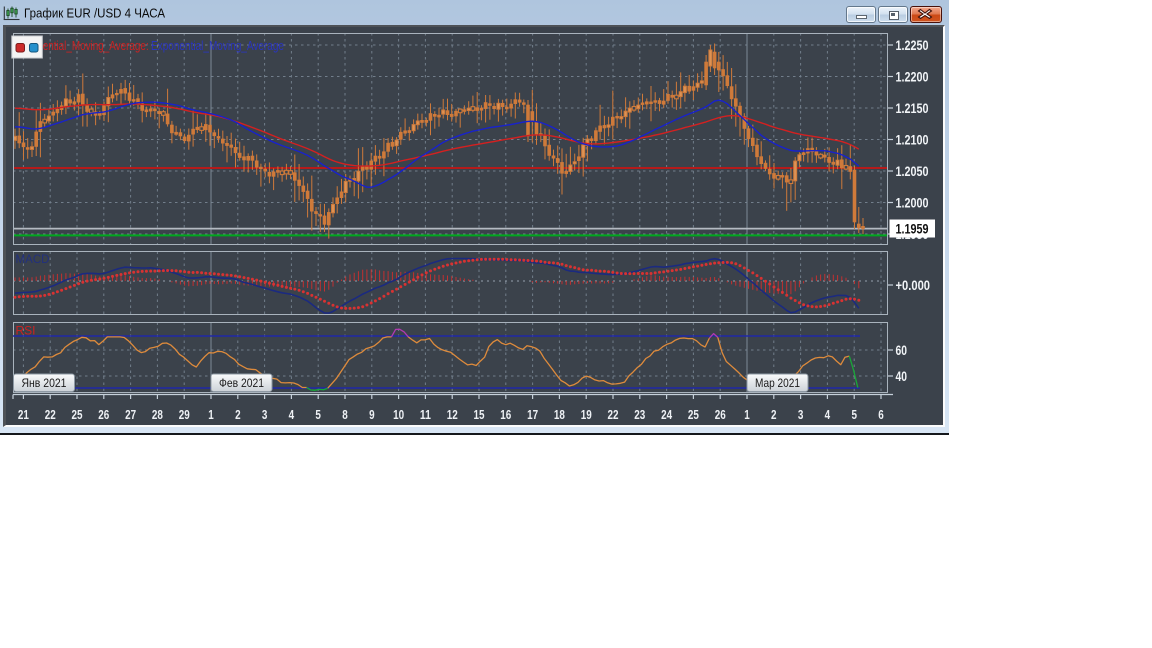 This screenshot has width=1152, height=648. Describe the element at coordinates (912, 171) in the screenshot. I see `svg-text: 1.2050` at that location.